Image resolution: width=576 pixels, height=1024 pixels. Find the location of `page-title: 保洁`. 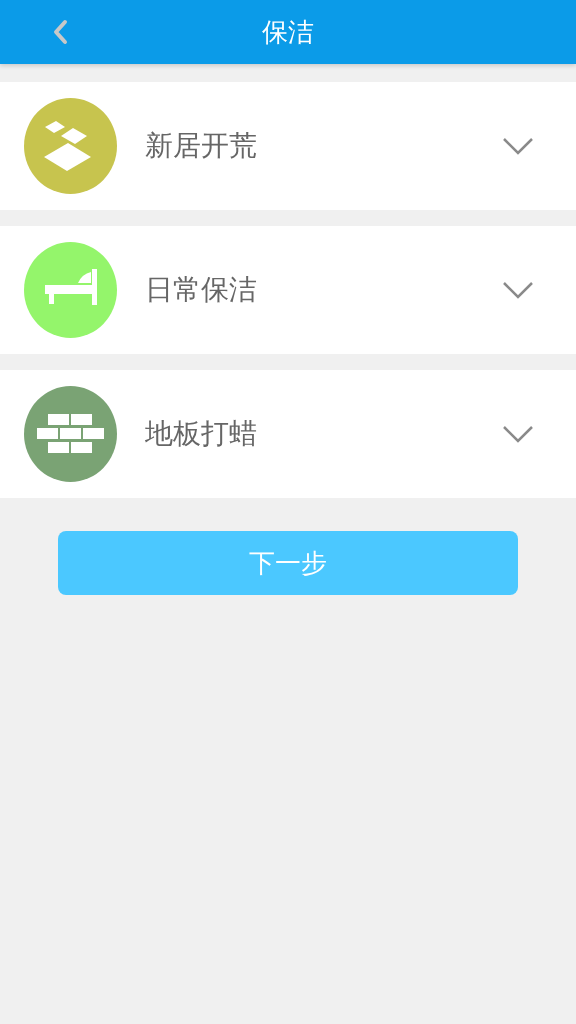

page-title: 保洁 is located at coordinates (288, 32).